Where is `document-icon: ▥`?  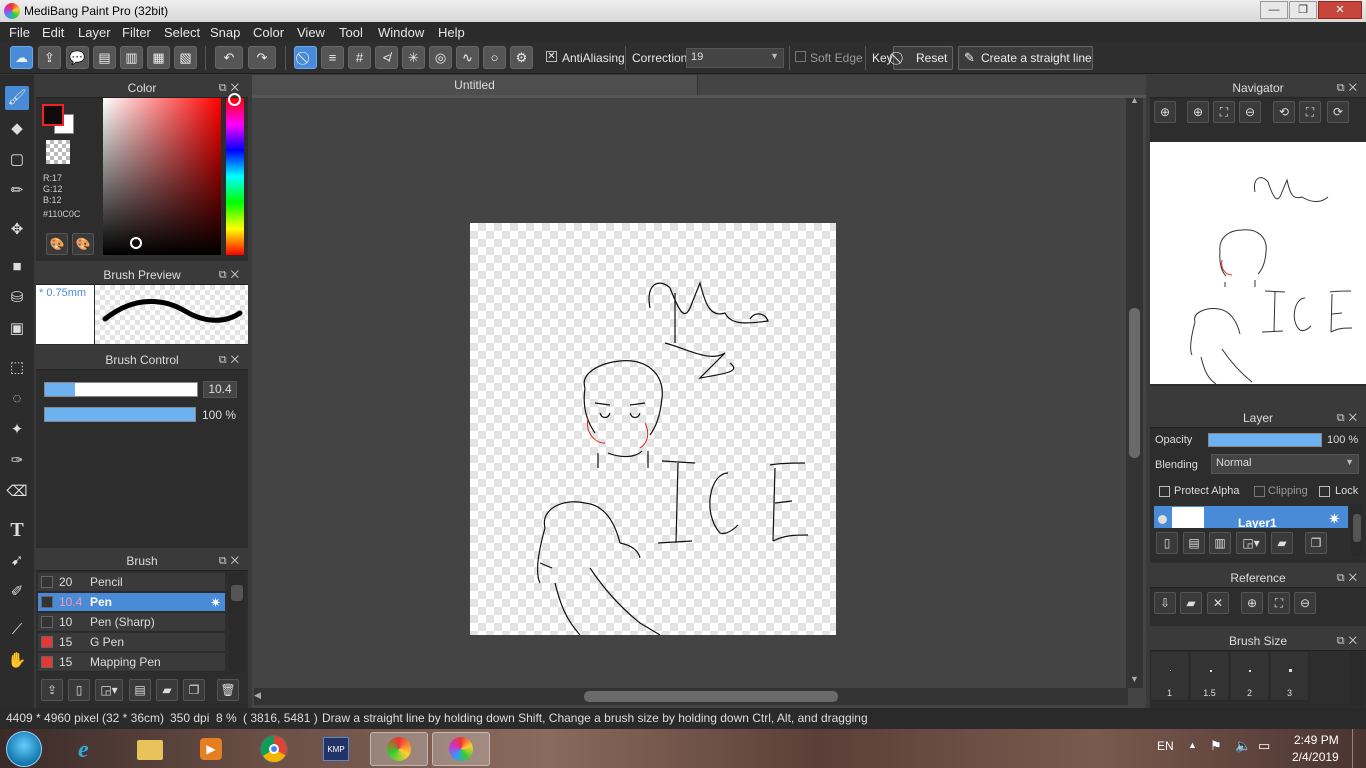
document-icon: ▥ is located at coordinates (131, 57).